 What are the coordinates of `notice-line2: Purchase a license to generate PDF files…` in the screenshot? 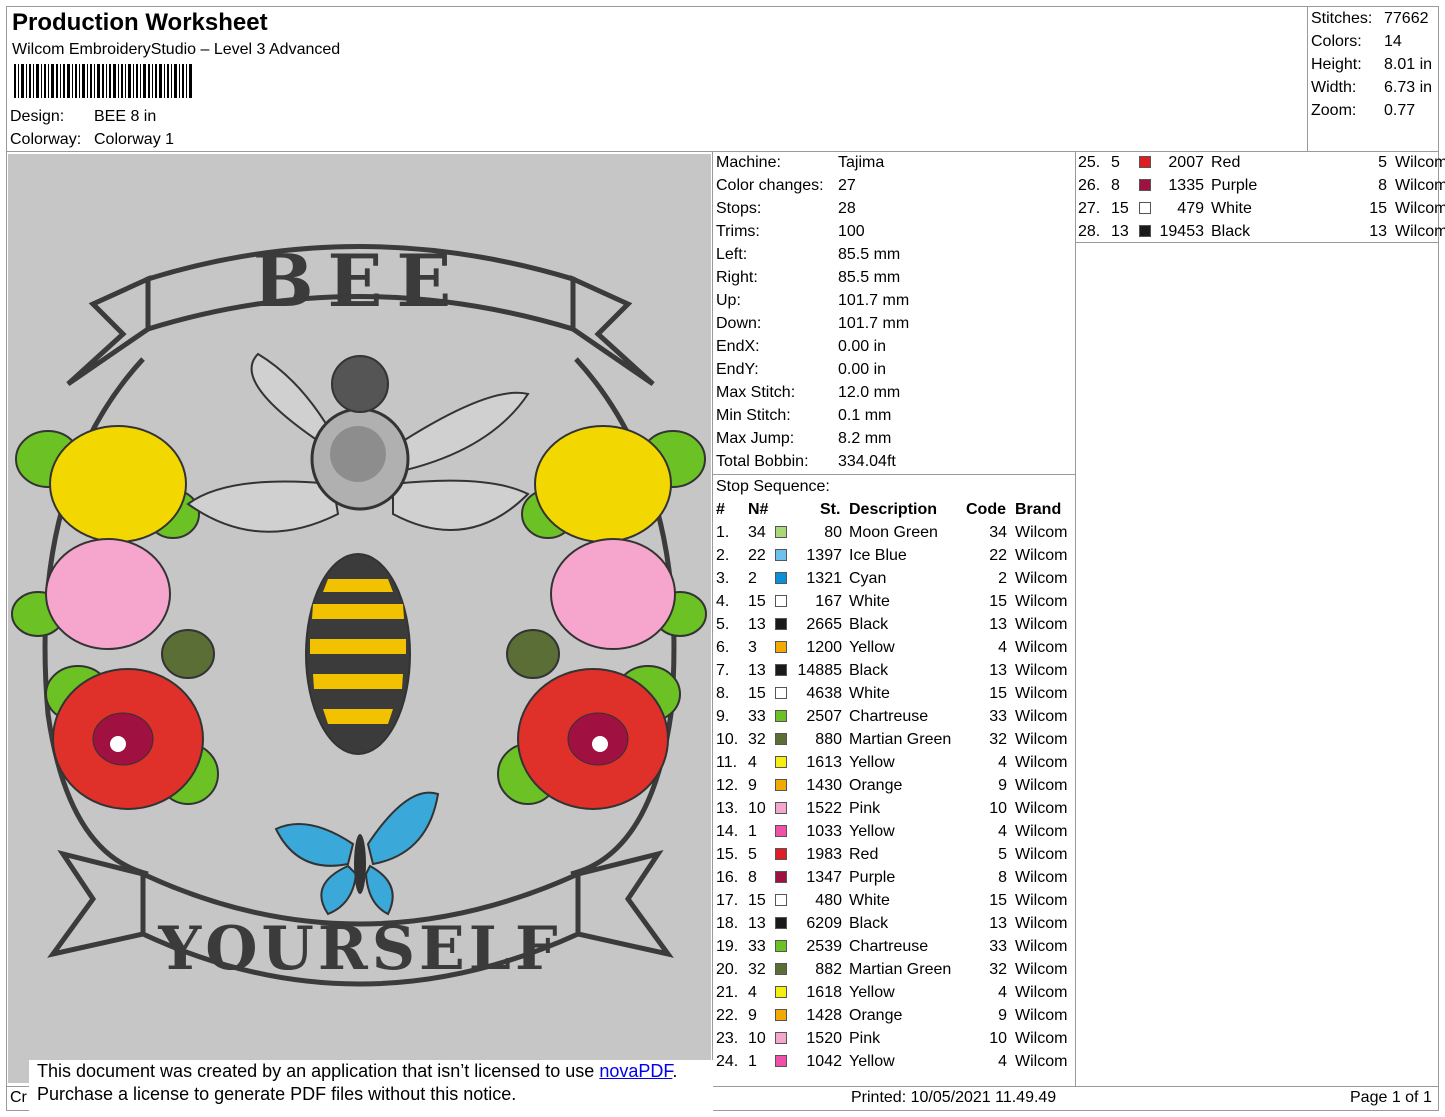 It's located at (277, 1094).